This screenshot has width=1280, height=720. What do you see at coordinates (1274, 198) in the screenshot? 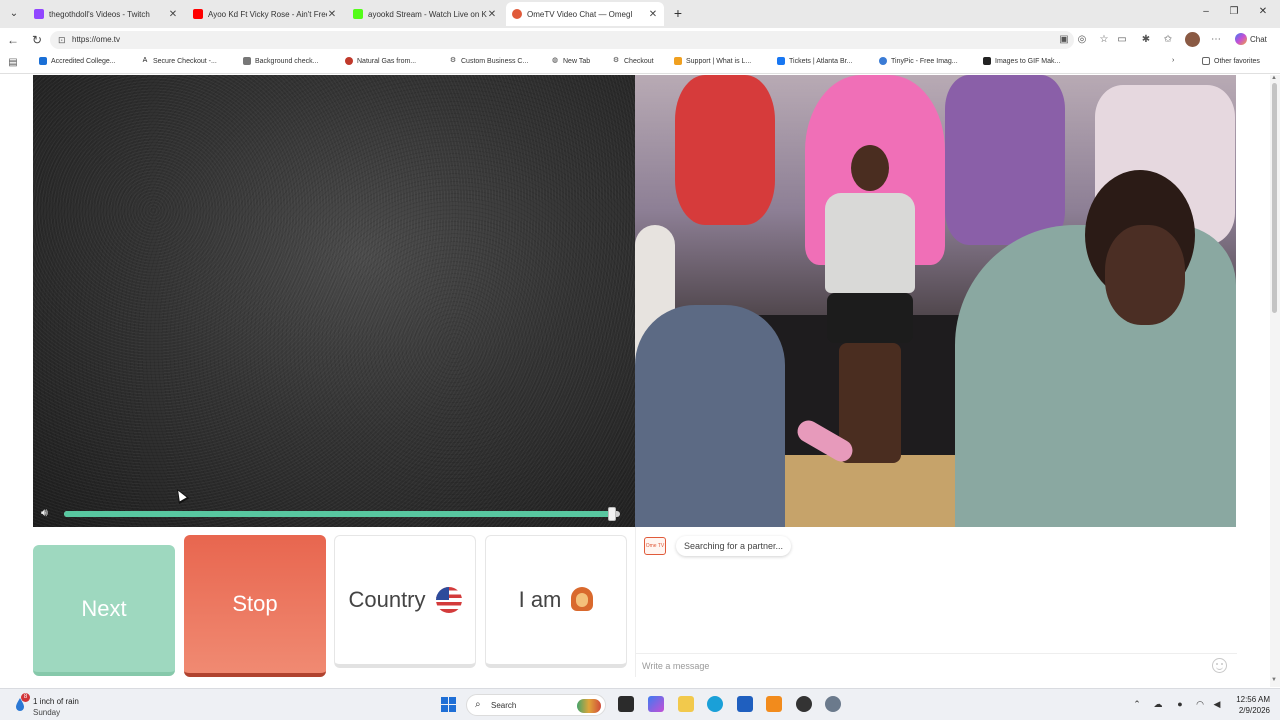
I see `scroll-thumb` at bounding box center [1274, 198].